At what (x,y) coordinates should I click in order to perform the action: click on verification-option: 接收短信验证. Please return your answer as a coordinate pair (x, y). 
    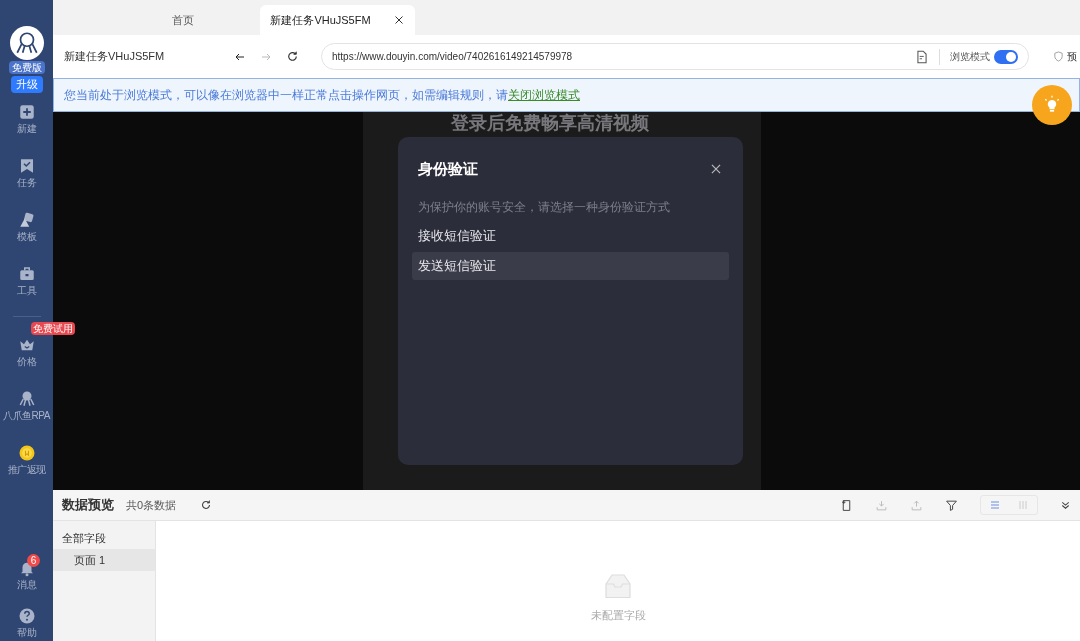
    Looking at the image, I should click on (570, 235).